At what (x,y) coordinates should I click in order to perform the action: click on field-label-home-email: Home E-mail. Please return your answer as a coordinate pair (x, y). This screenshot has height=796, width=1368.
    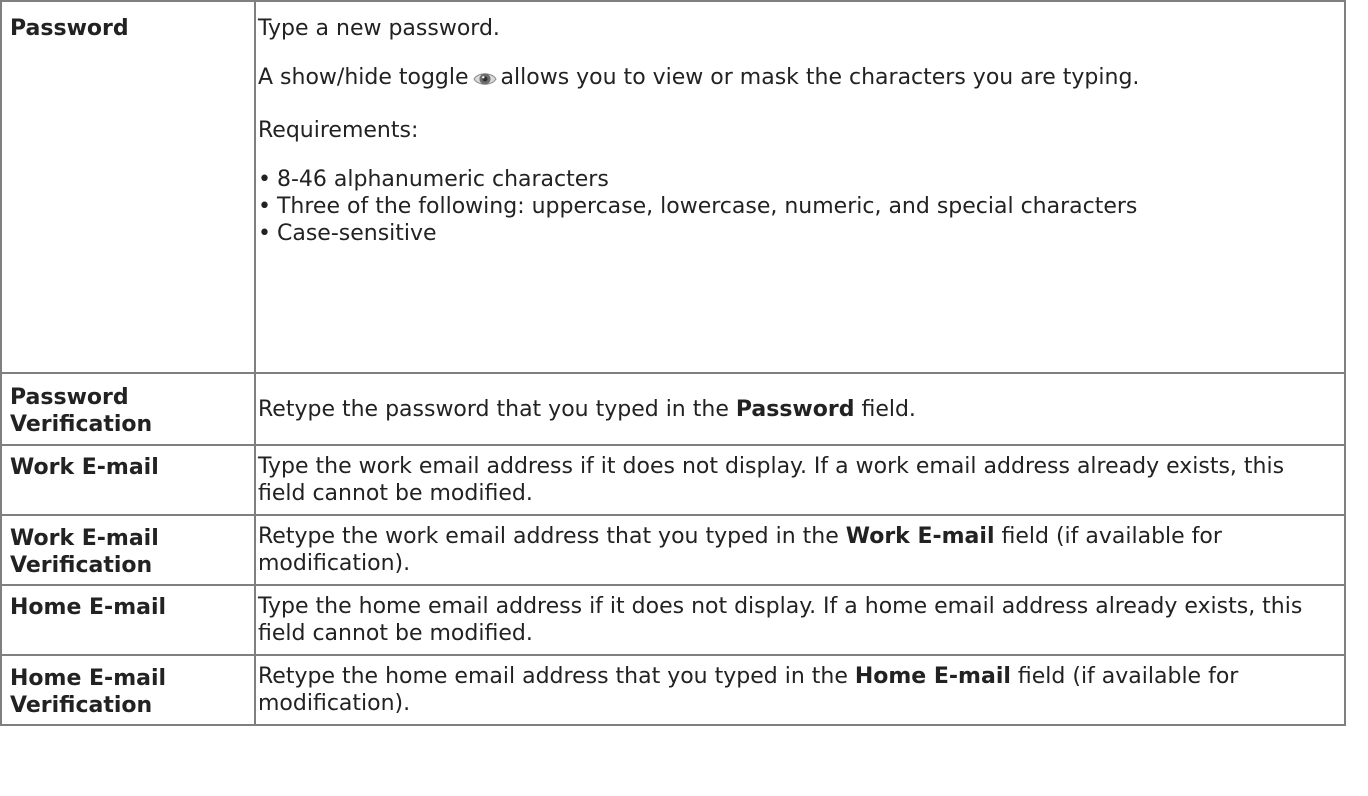
    Looking at the image, I should click on (128, 620).